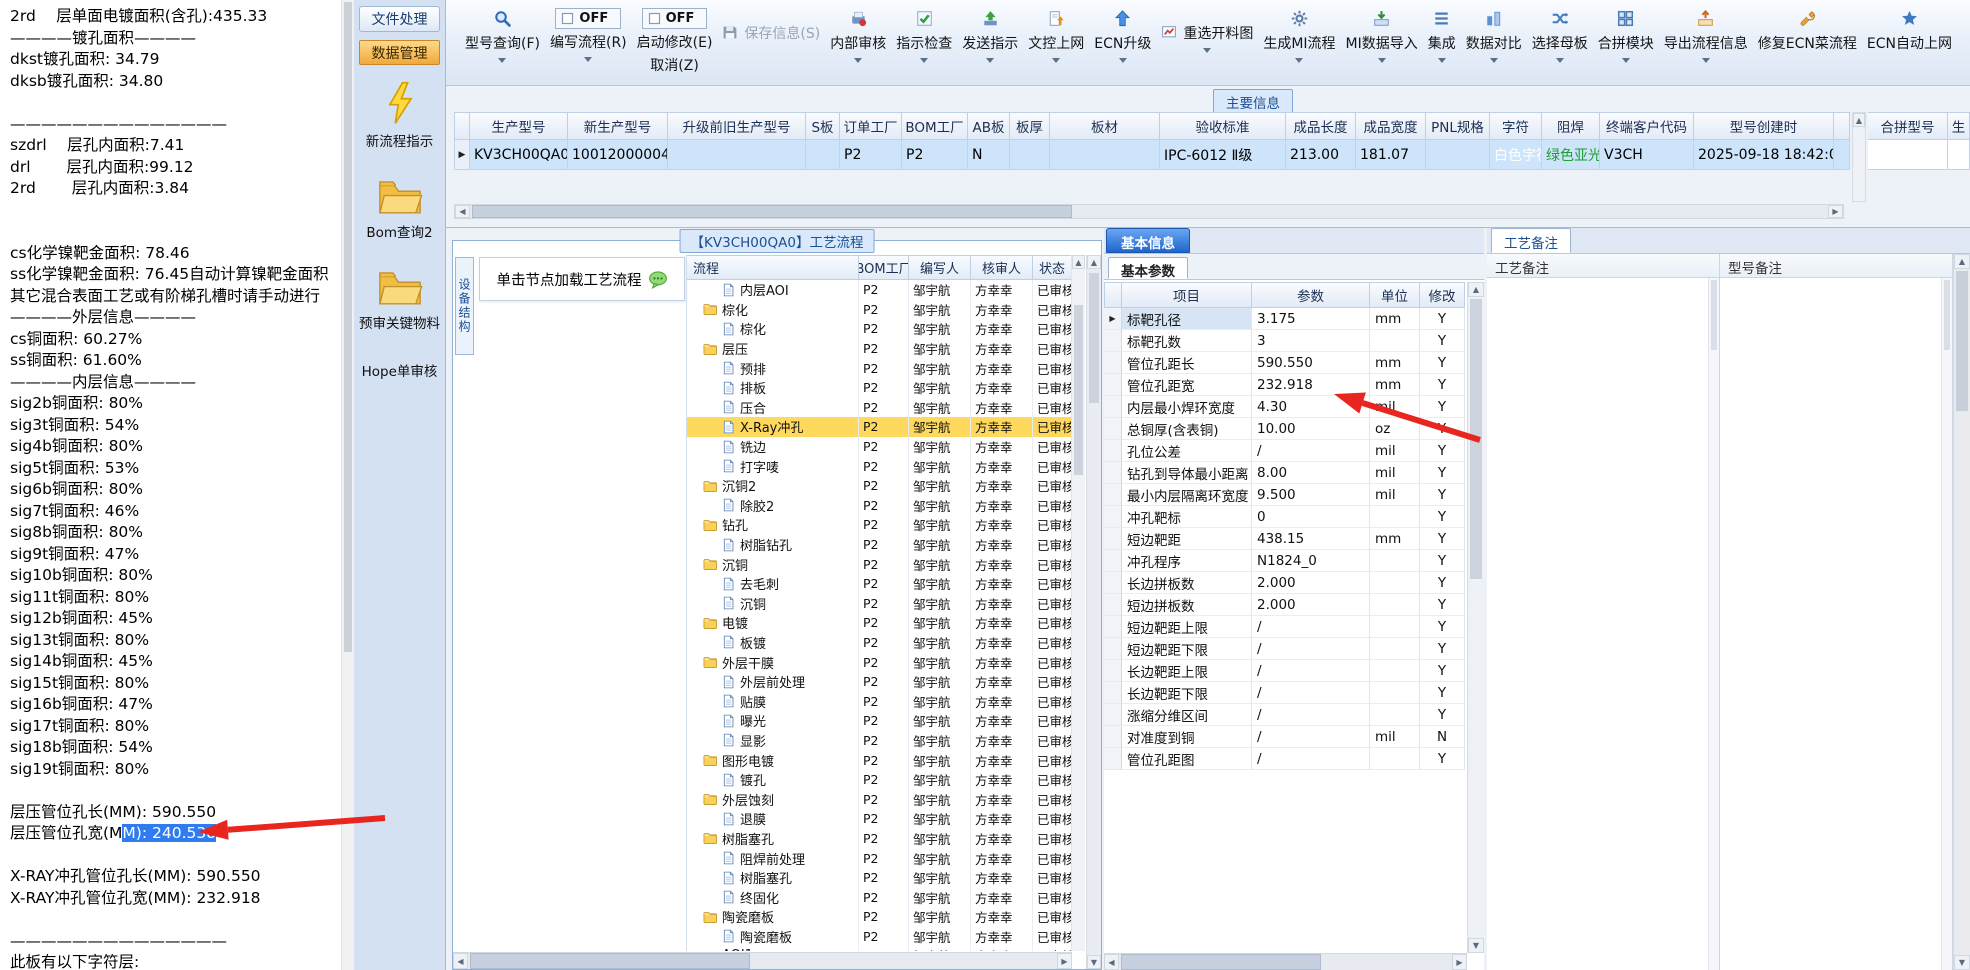  I want to click on column-header: 核审人, so click(1002, 267).